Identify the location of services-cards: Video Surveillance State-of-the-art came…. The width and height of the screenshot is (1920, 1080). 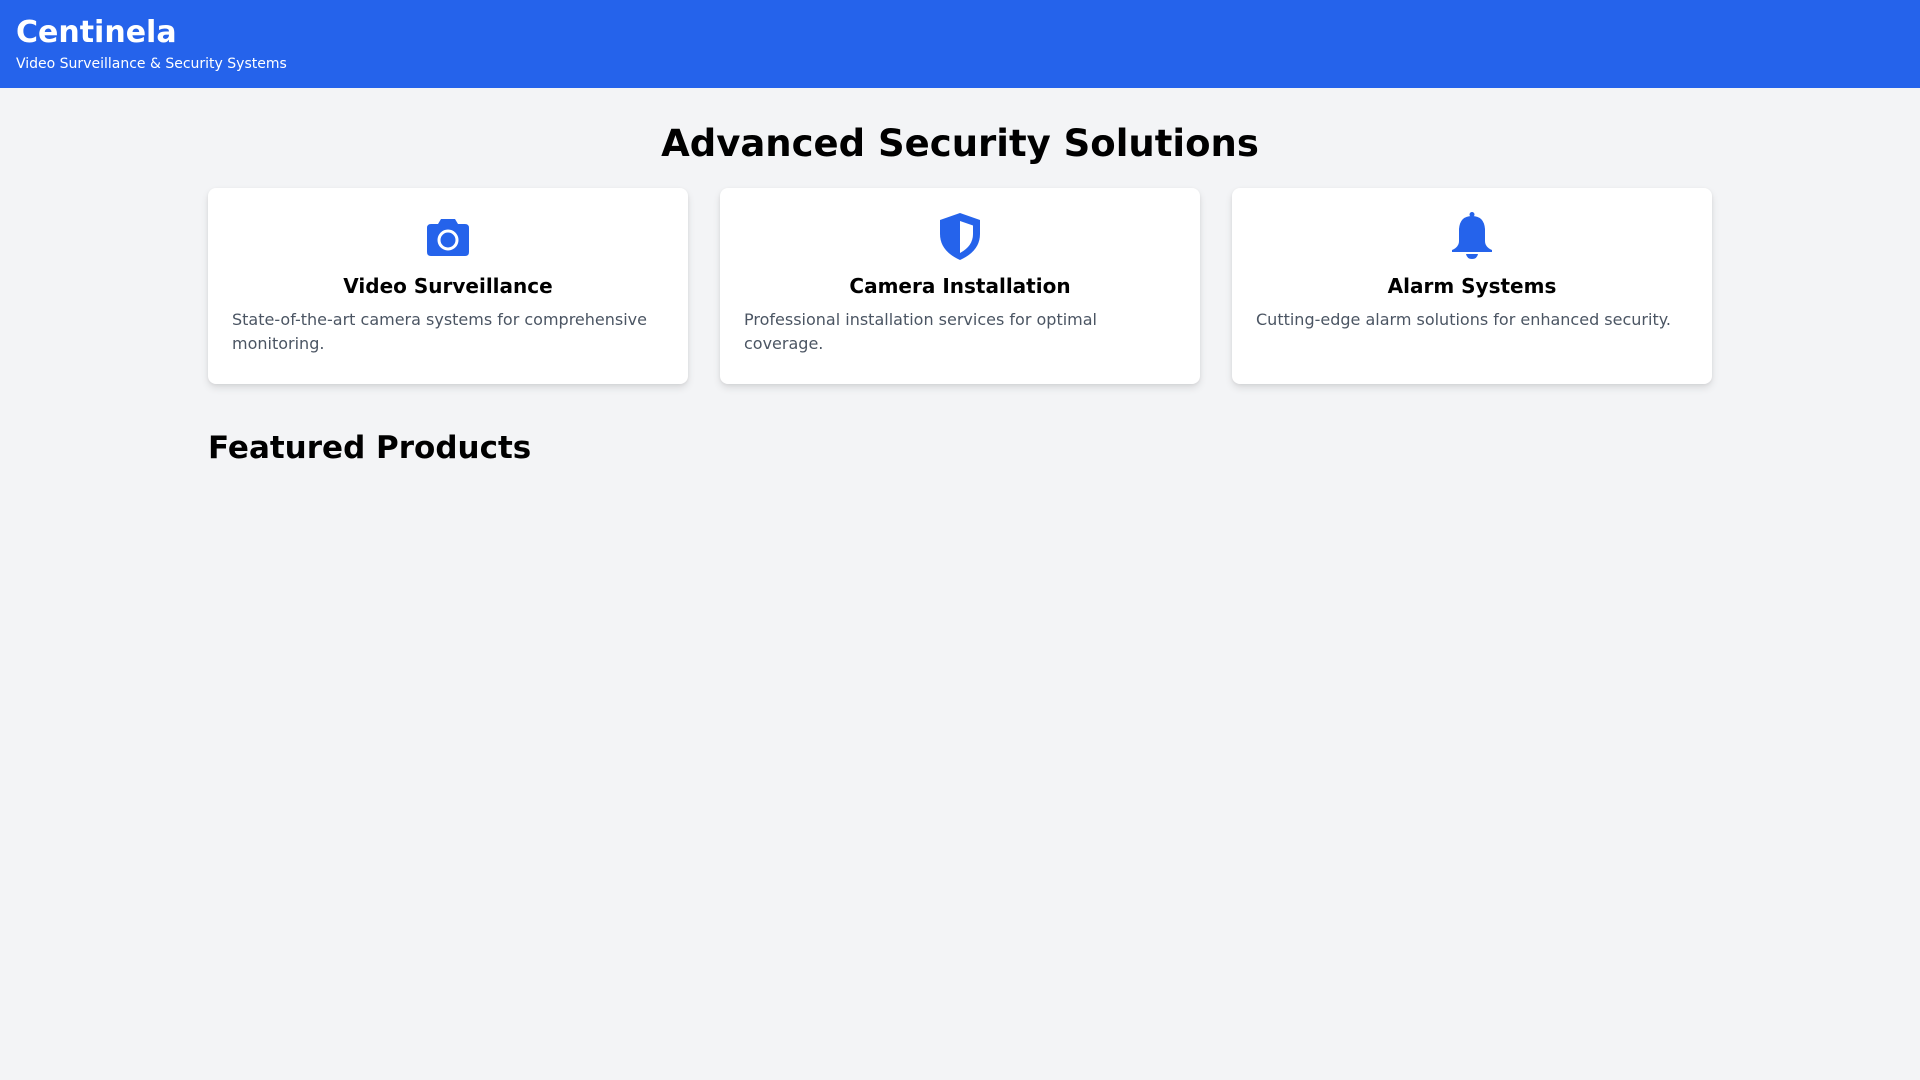
(960, 286).